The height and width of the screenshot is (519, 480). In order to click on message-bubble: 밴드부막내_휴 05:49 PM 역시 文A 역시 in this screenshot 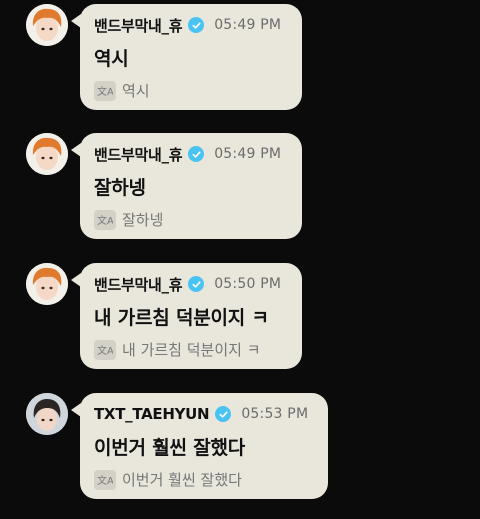, I will do `click(186, 57)`.